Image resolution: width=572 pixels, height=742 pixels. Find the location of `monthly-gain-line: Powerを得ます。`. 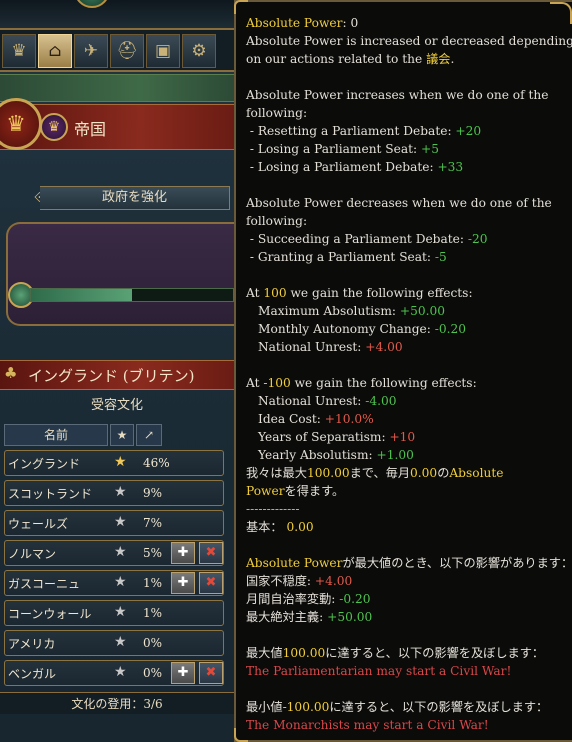

monthly-gain-line: Powerを得ます。 is located at coordinates (295, 491).